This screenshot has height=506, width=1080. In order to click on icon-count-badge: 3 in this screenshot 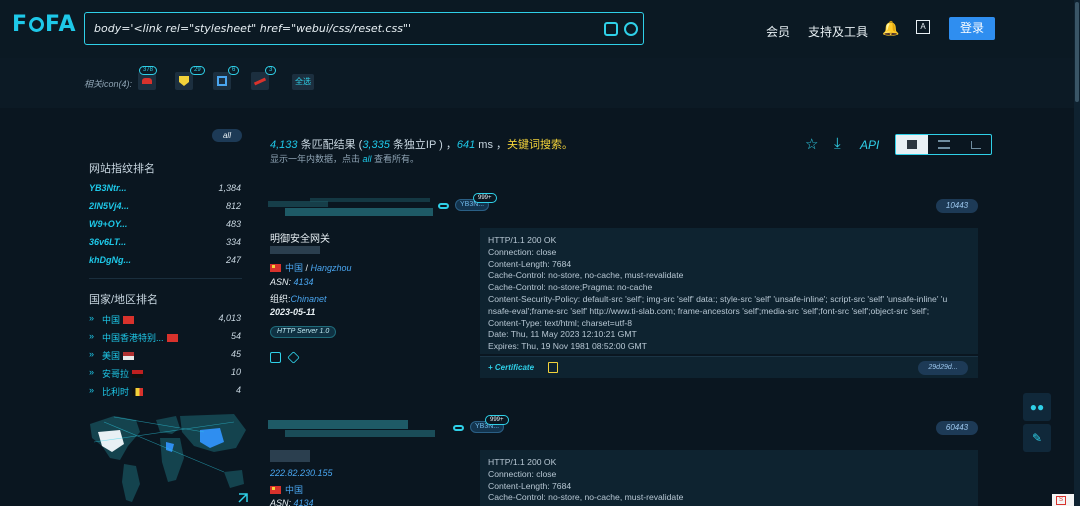, I will do `click(271, 70)`.